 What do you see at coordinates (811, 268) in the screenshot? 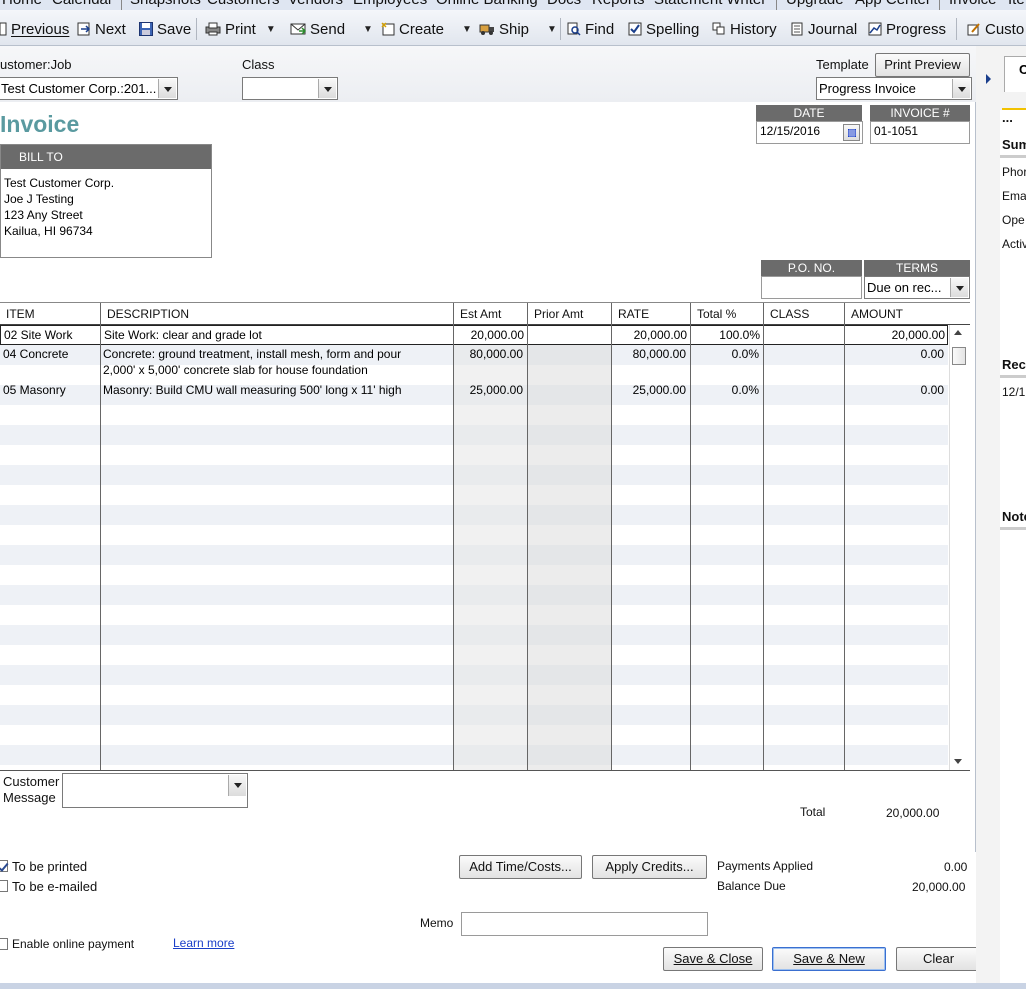
I see `po-header: P.O. NO.` at bounding box center [811, 268].